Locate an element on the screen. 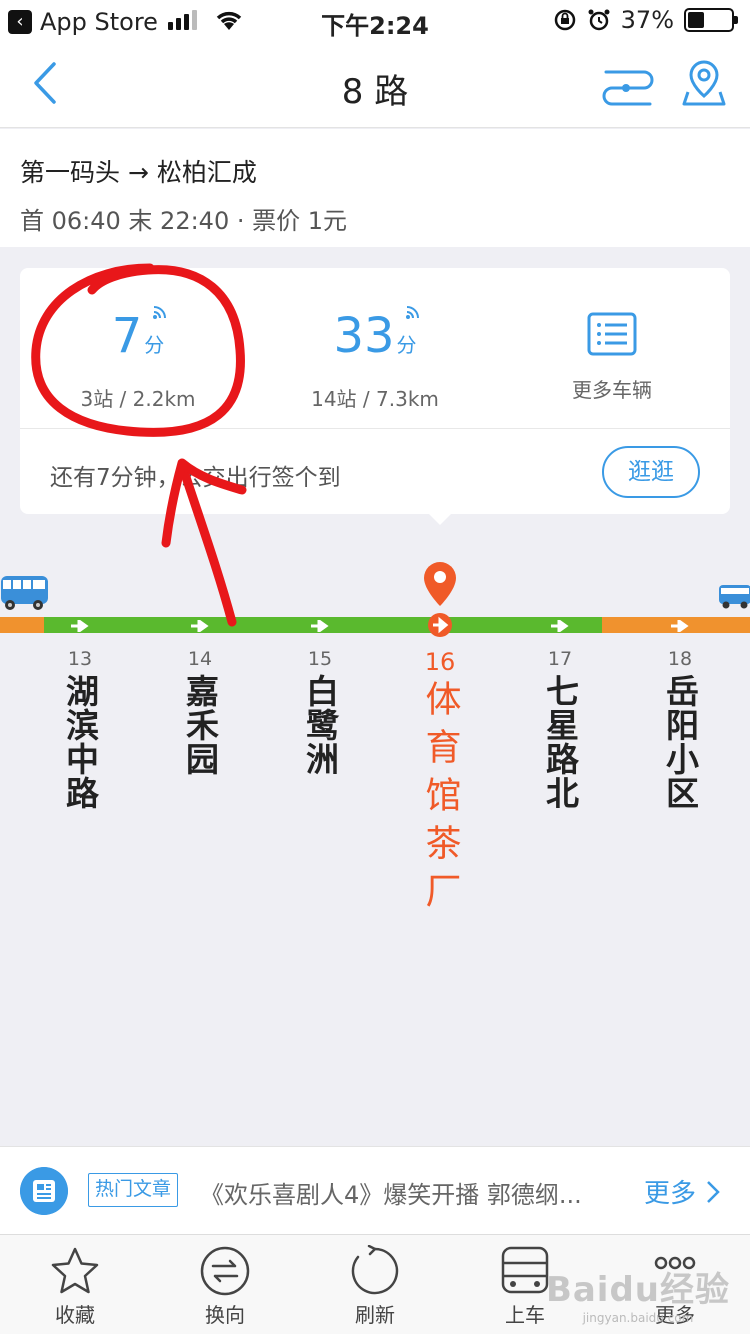  arrival-second: 33 分 14站 / 7.3km is located at coordinates (375, 348).